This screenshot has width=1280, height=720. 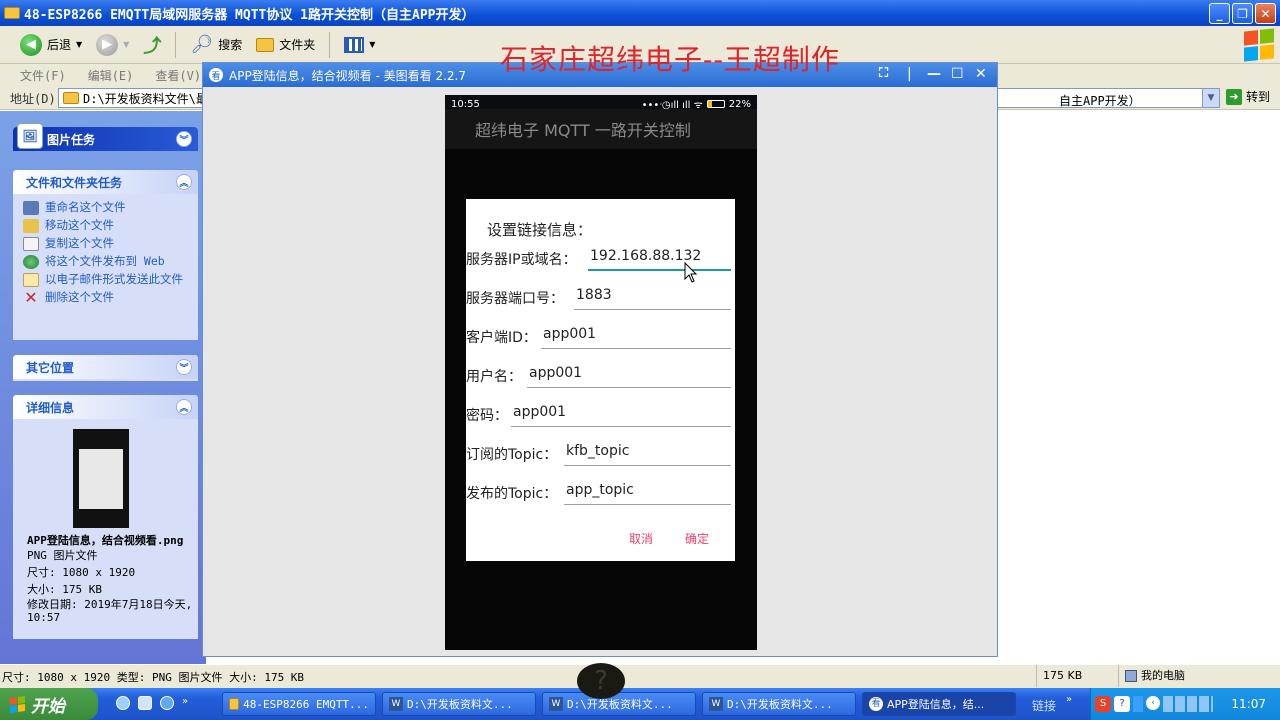 I want to click on quick-launch-more-icon: », so click(x=185, y=703).